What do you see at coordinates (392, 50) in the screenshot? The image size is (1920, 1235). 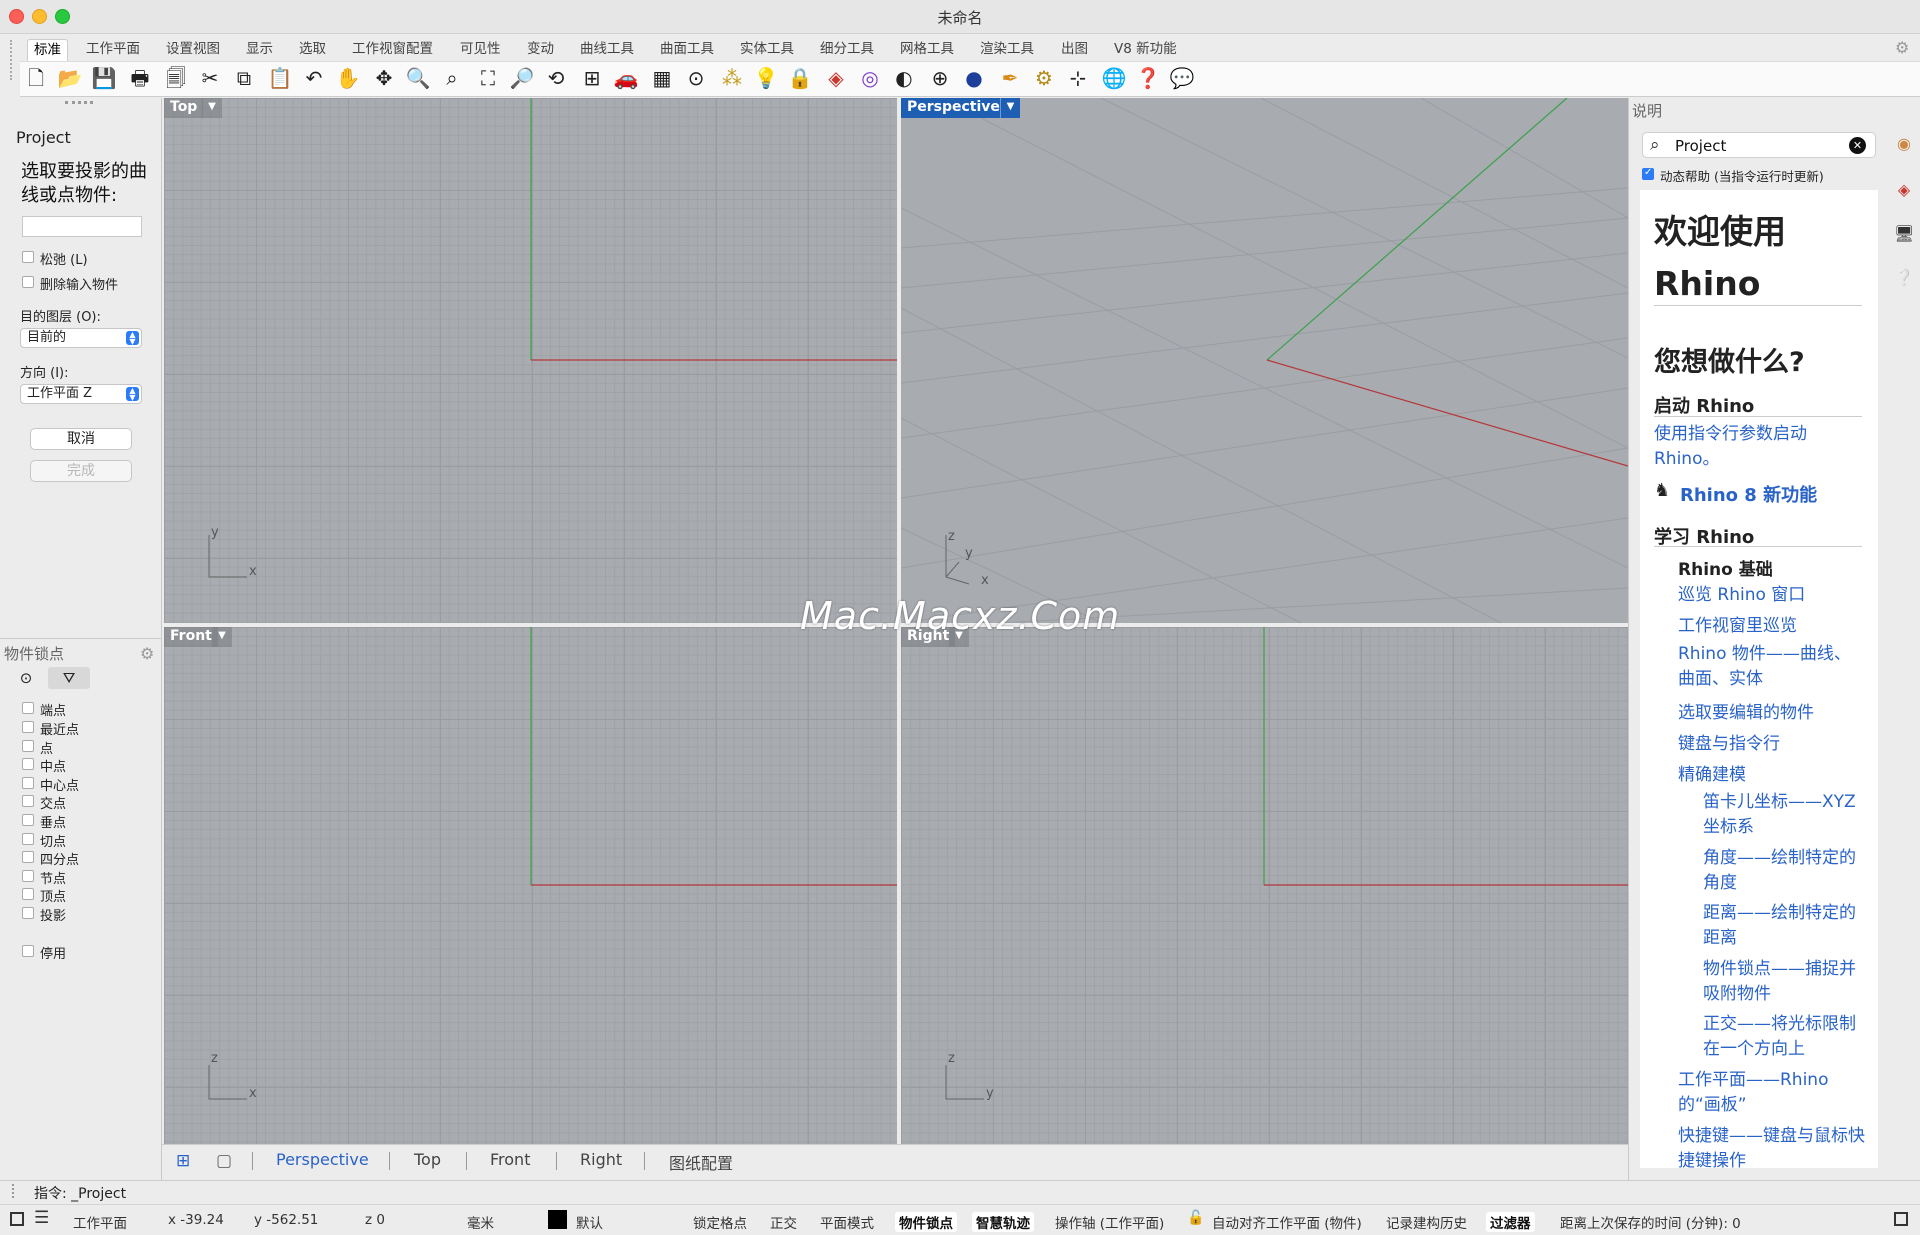 I see `tab-viewport-layout: 工作视窗配置` at bounding box center [392, 50].